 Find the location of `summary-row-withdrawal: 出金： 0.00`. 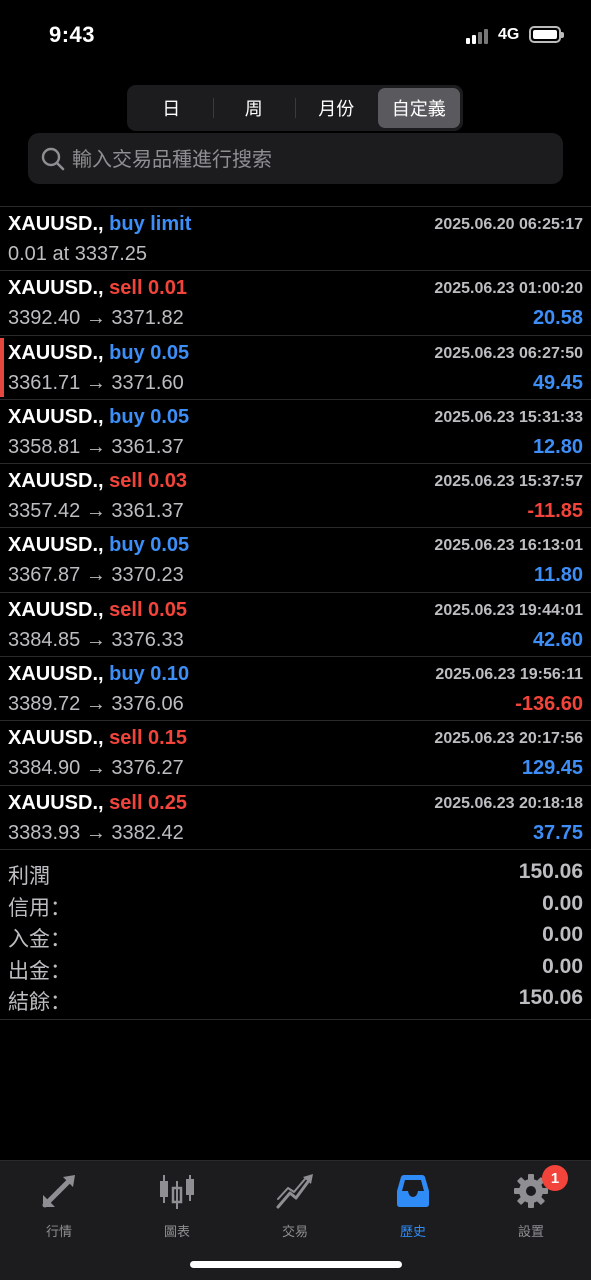

summary-row-withdrawal: 出金： 0.00 is located at coordinates (295, 968).